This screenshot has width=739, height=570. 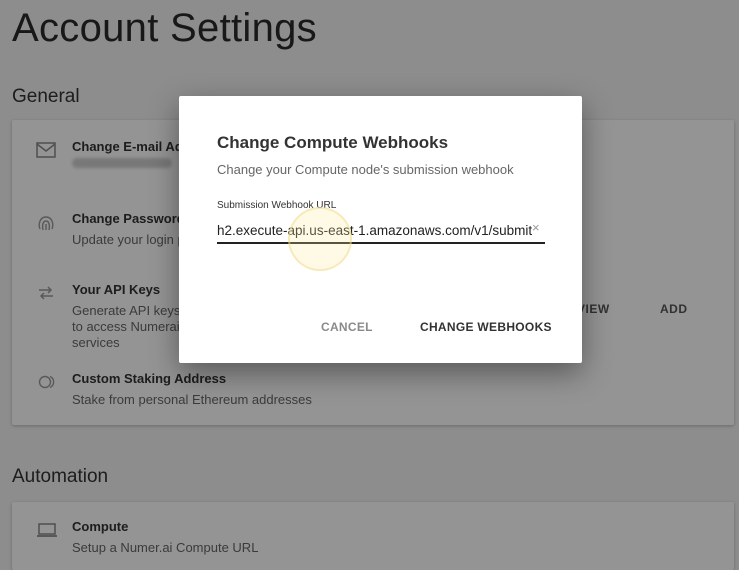 What do you see at coordinates (486, 327) in the screenshot?
I see `change-webhooks-button: CHANGE WEBHOOKS` at bounding box center [486, 327].